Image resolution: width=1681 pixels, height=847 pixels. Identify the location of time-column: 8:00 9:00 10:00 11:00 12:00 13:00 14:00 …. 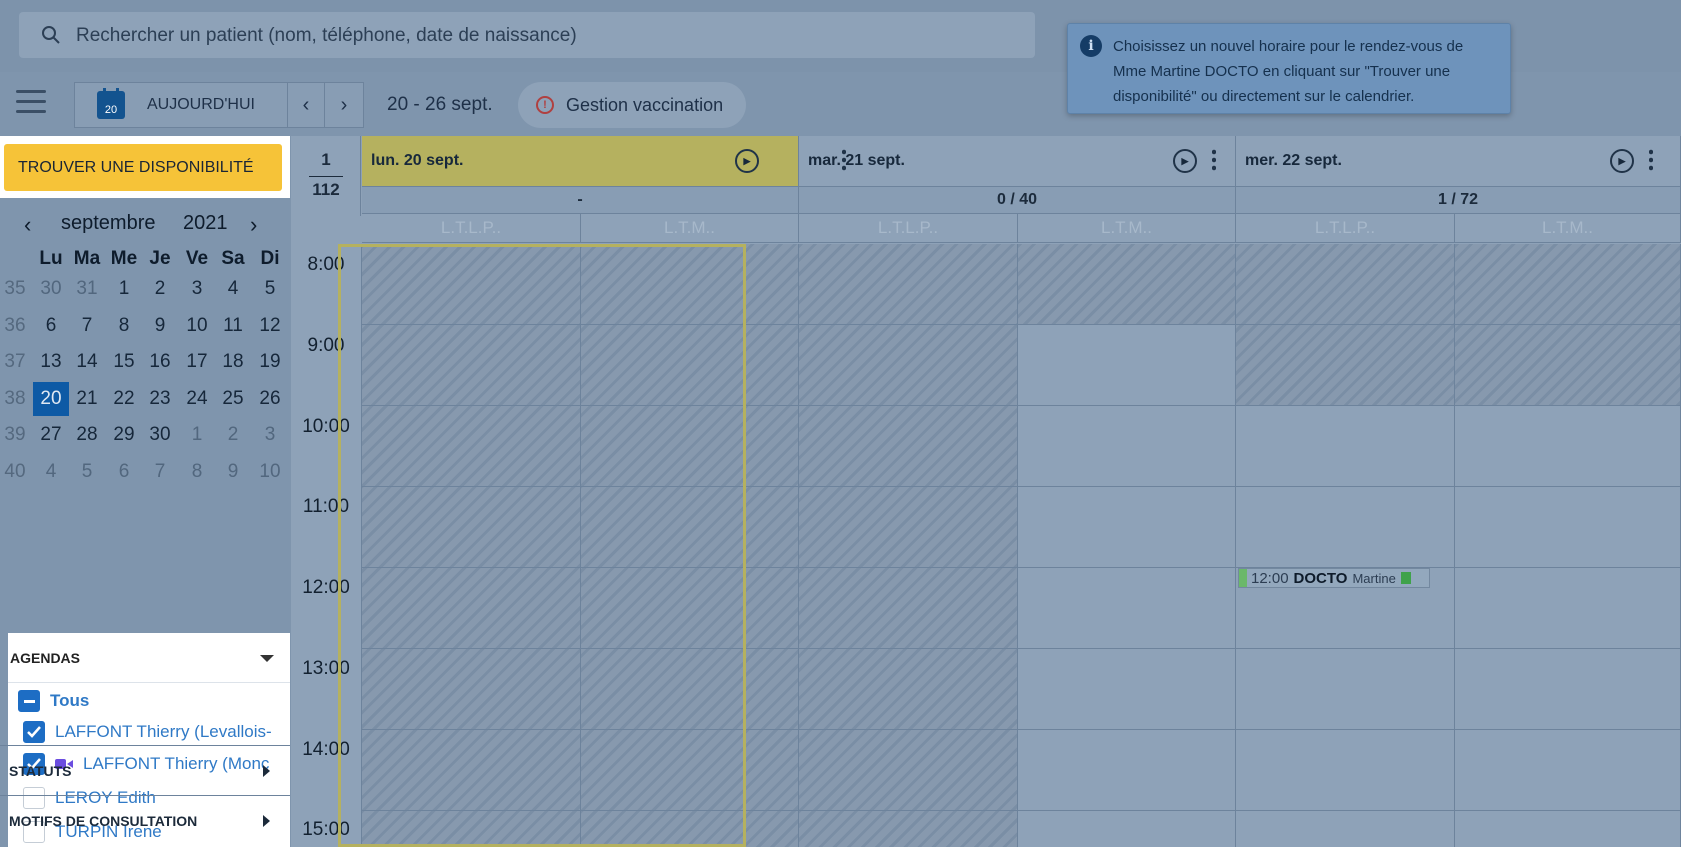
(326, 545).